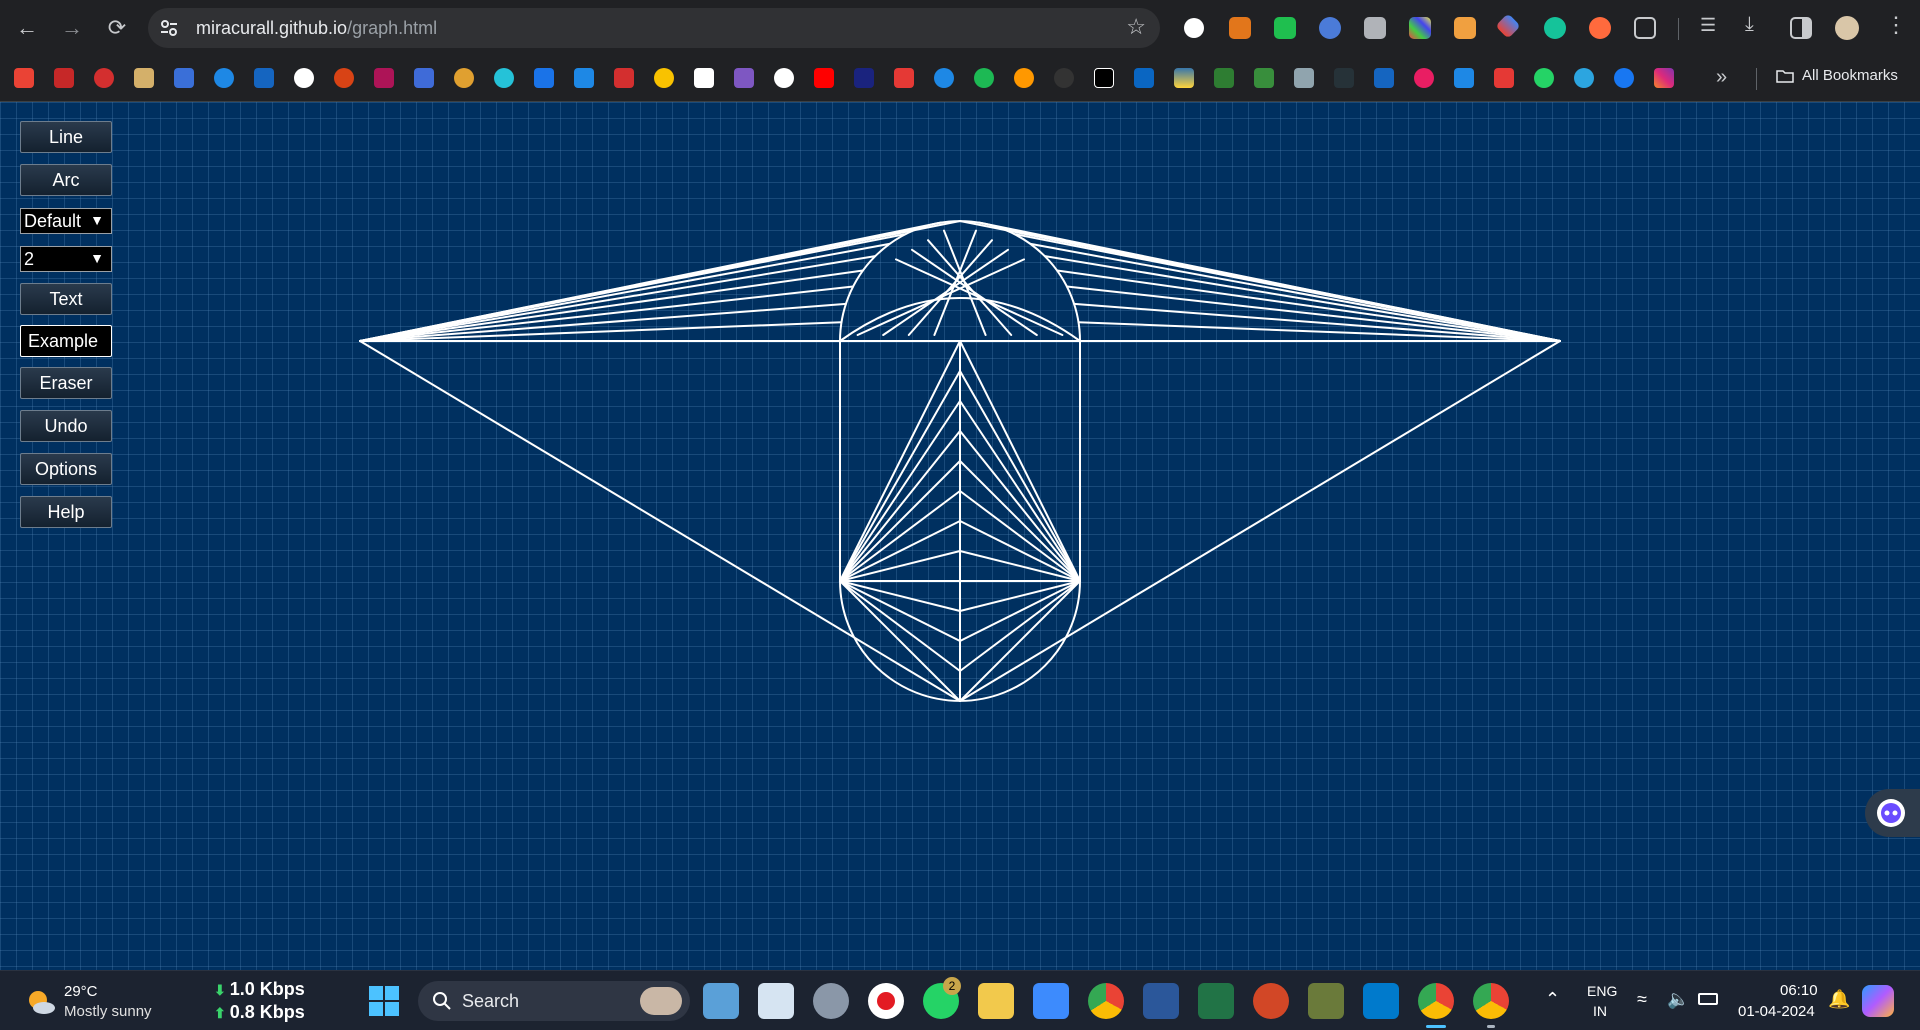 The image size is (1920, 1030). Describe the element at coordinates (996, 1001) in the screenshot. I see `file-explorer-icon` at that location.